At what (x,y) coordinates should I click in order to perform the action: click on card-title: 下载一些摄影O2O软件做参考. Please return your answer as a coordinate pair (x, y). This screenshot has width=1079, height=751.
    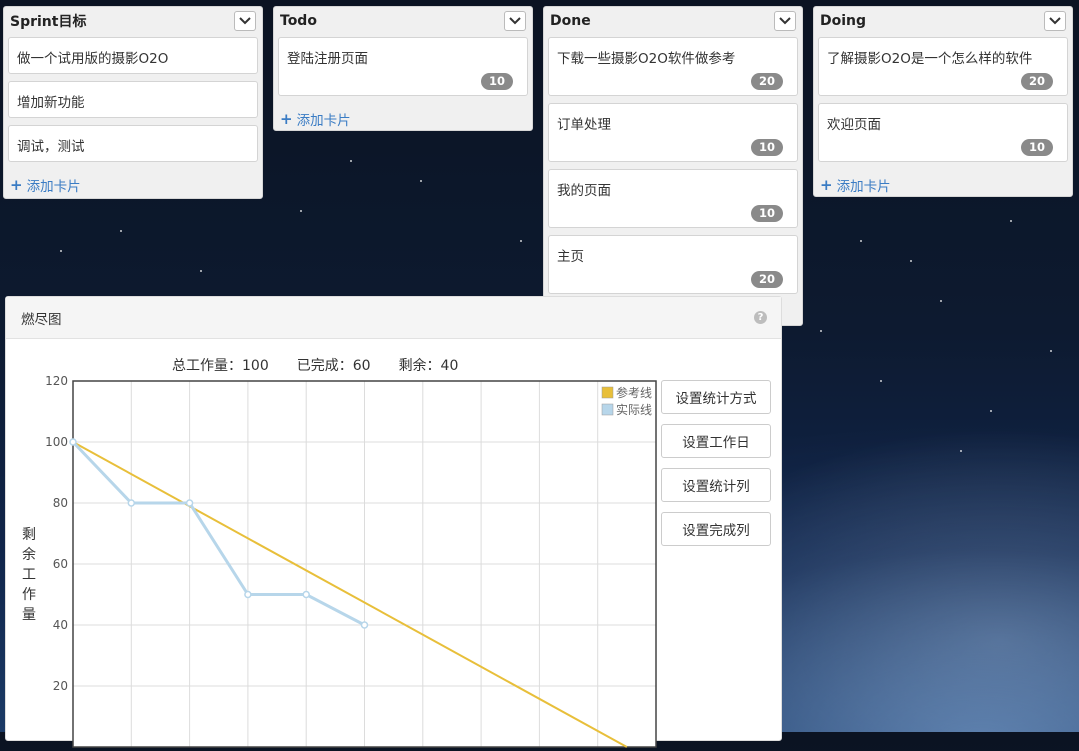
    Looking at the image, I should click on (646, 59).